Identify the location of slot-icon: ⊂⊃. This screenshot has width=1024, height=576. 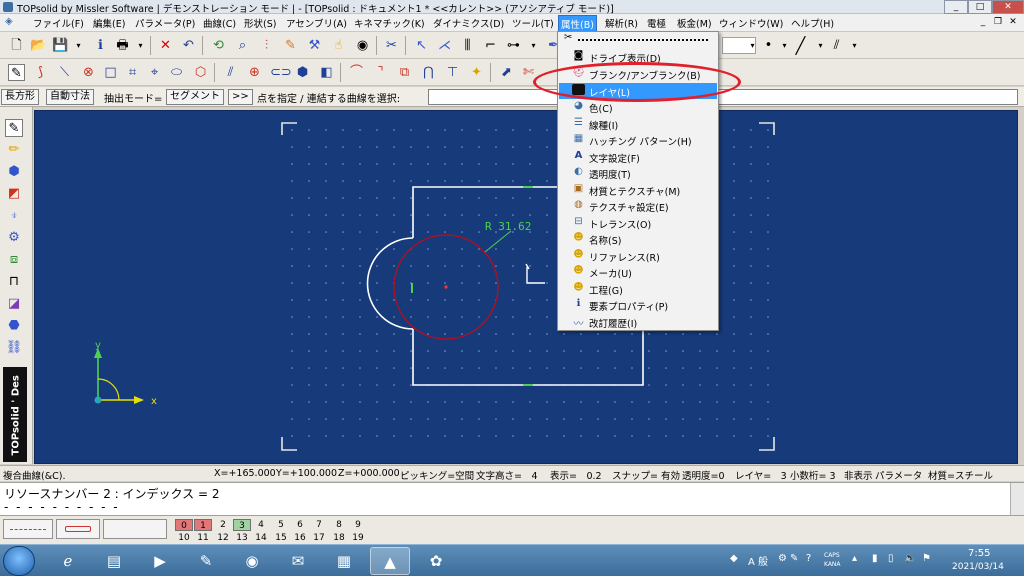
(281, 72).